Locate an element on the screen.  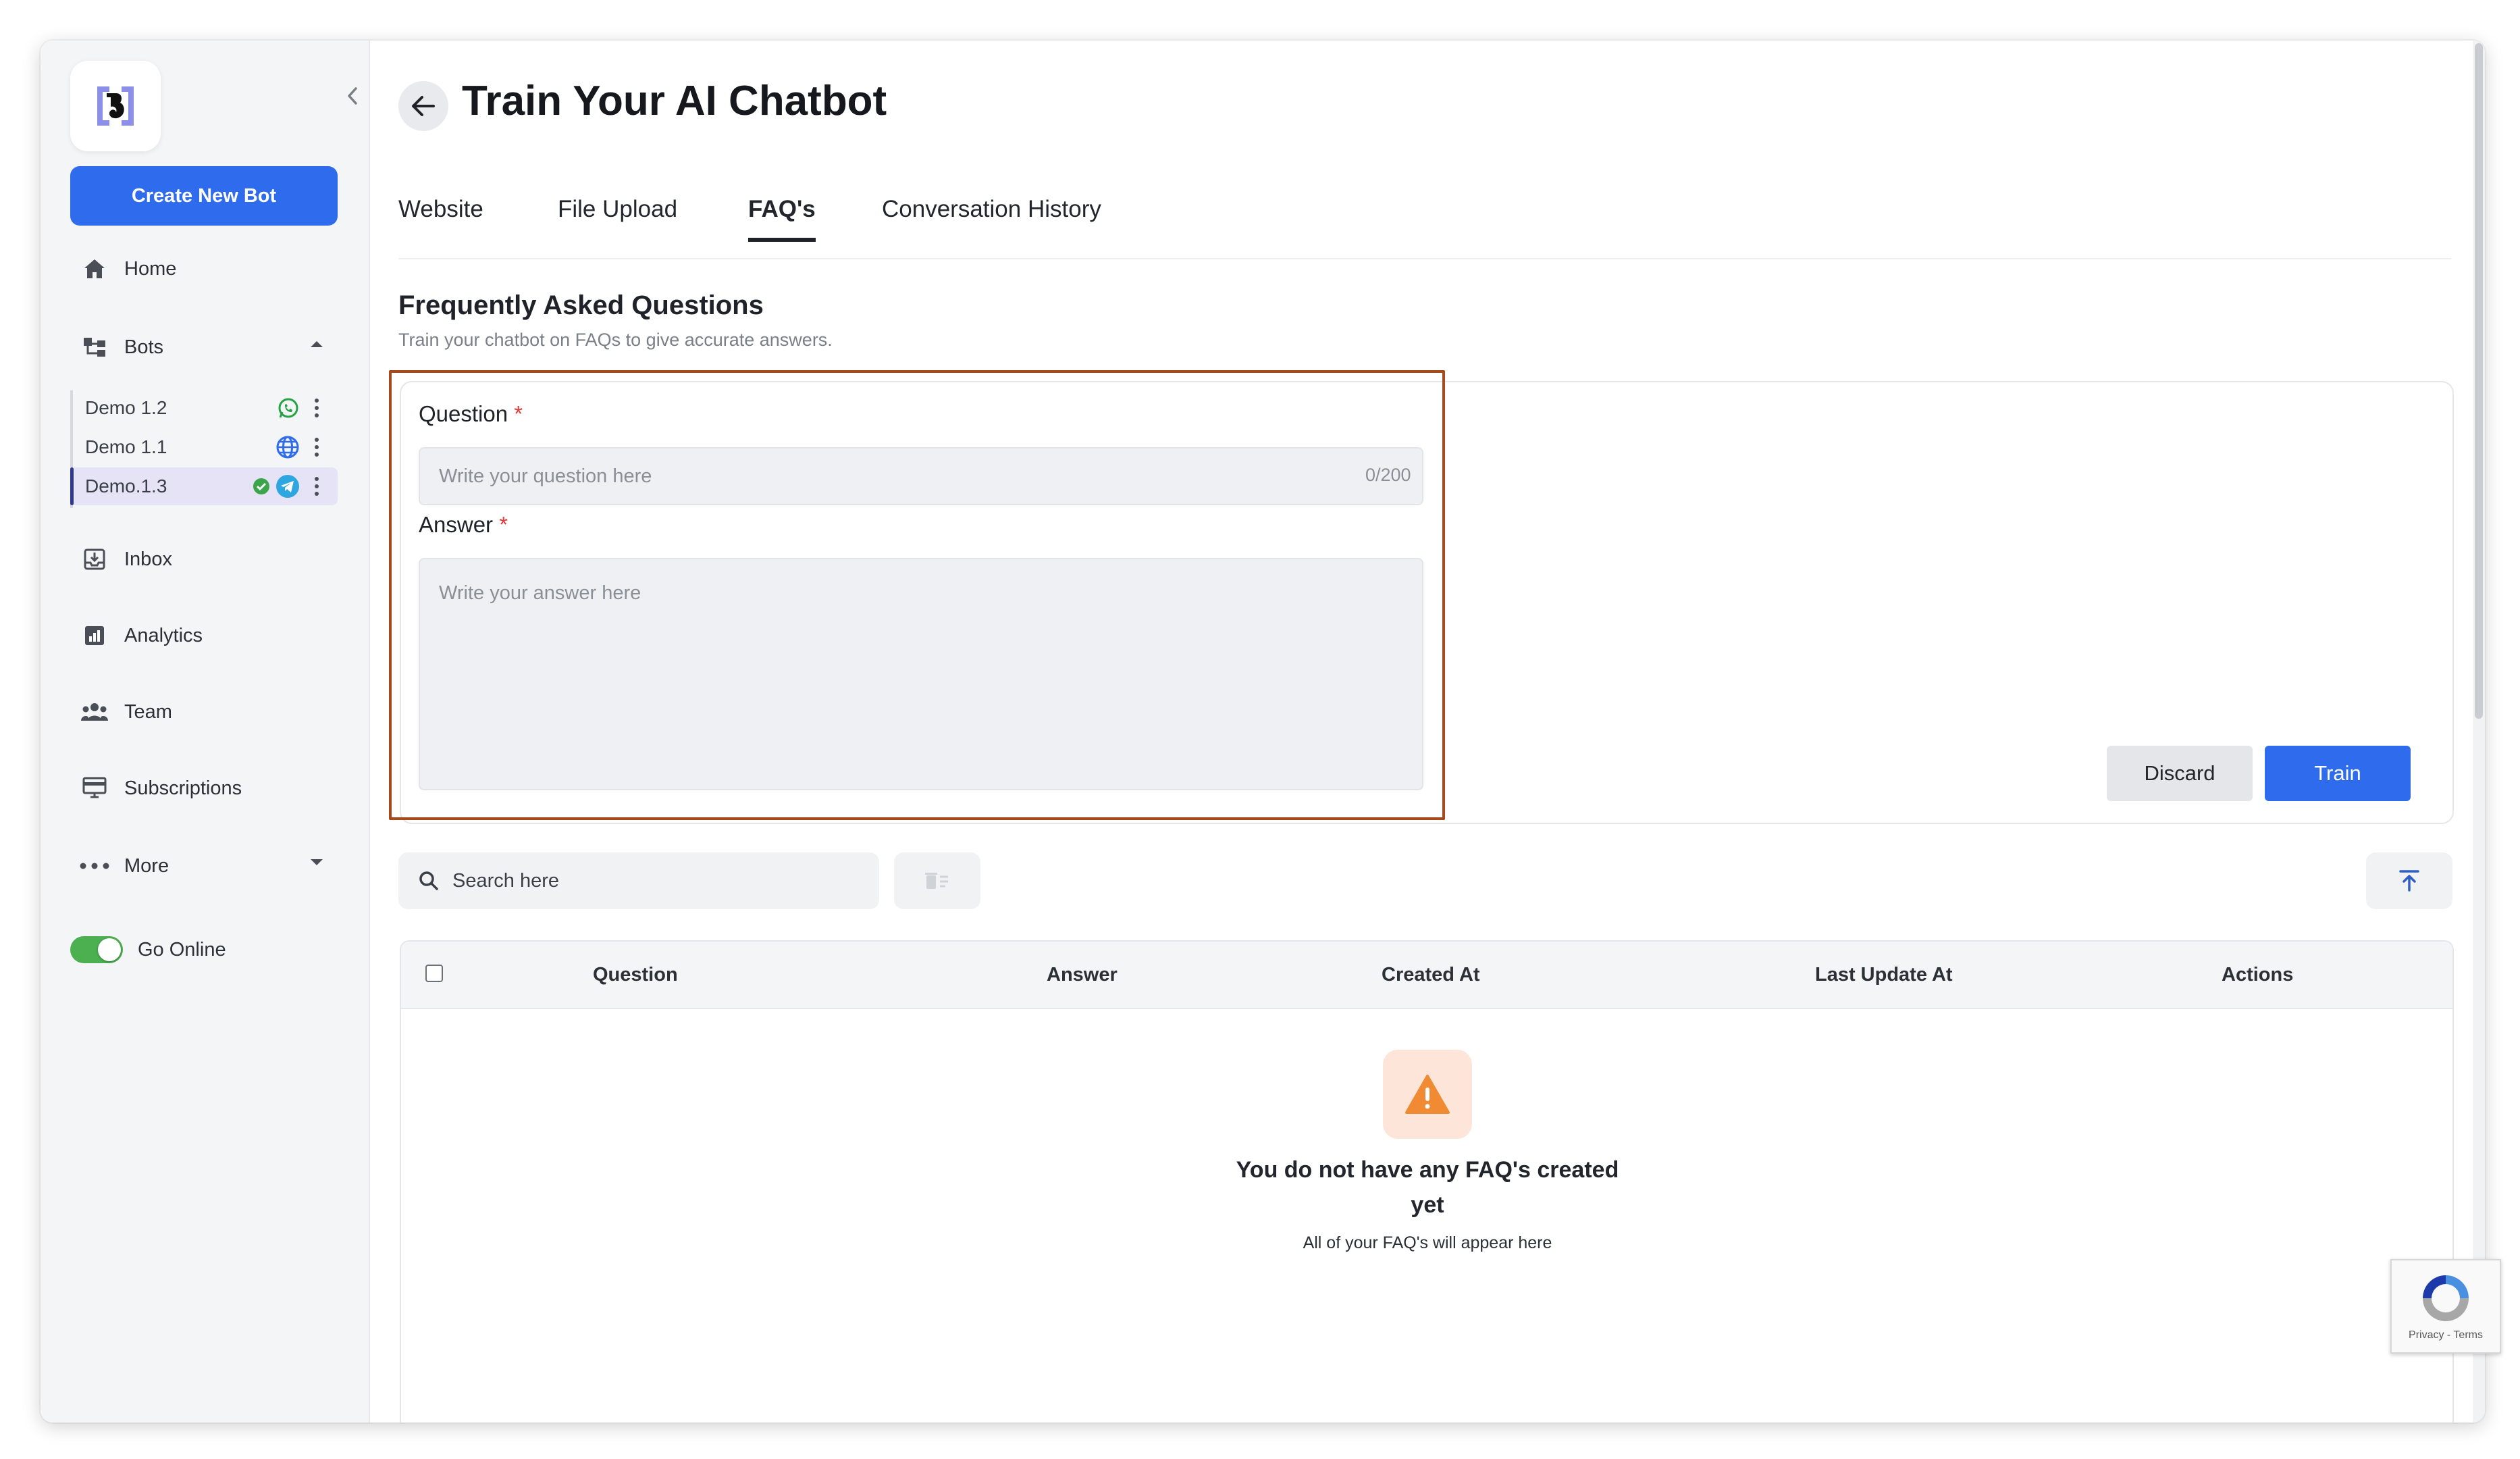
create-new-bot-button: Create New Bot is located at coordinates (204, 196).